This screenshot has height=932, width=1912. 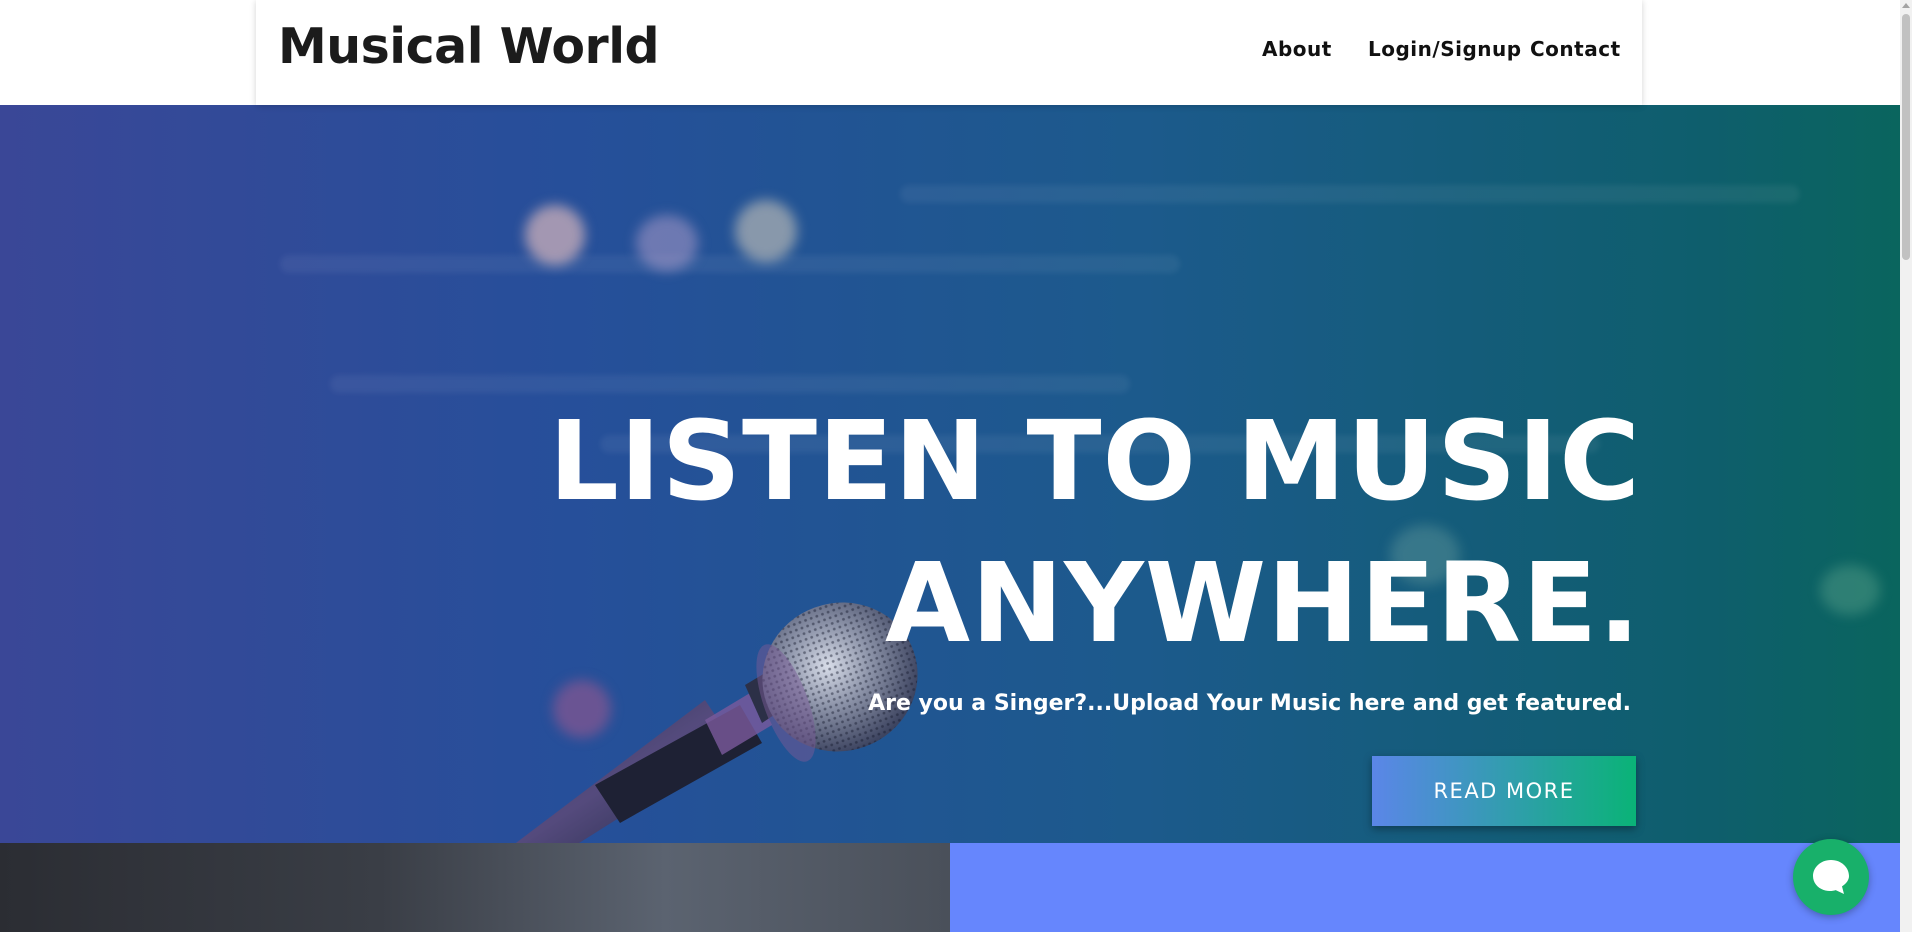 I want to click on chat-widget-button, so click(x=1831, y=877).